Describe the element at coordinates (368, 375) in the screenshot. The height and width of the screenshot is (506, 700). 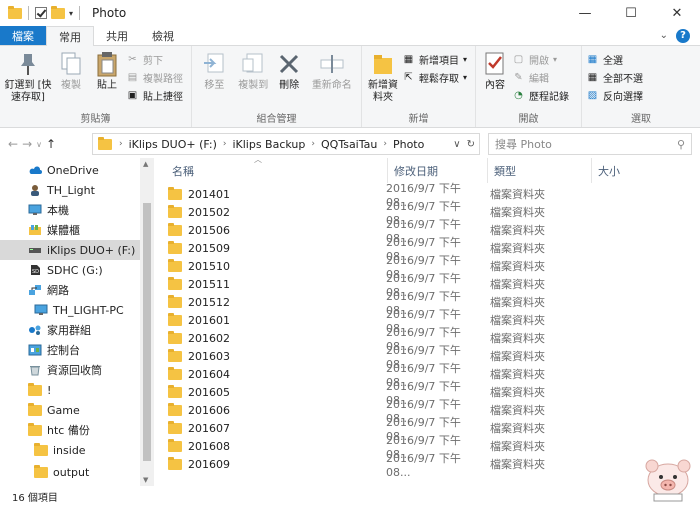
I see `table-row: 201604 2016/9/7 下午 08... 檔案資料夾` at that location.